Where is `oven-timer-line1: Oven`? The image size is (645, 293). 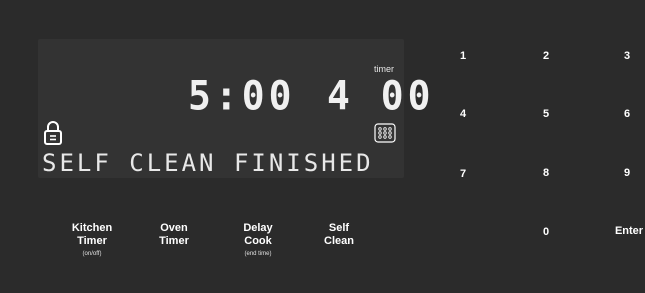 oven-timer-line1: Oven is located at coordinates (174, 228).